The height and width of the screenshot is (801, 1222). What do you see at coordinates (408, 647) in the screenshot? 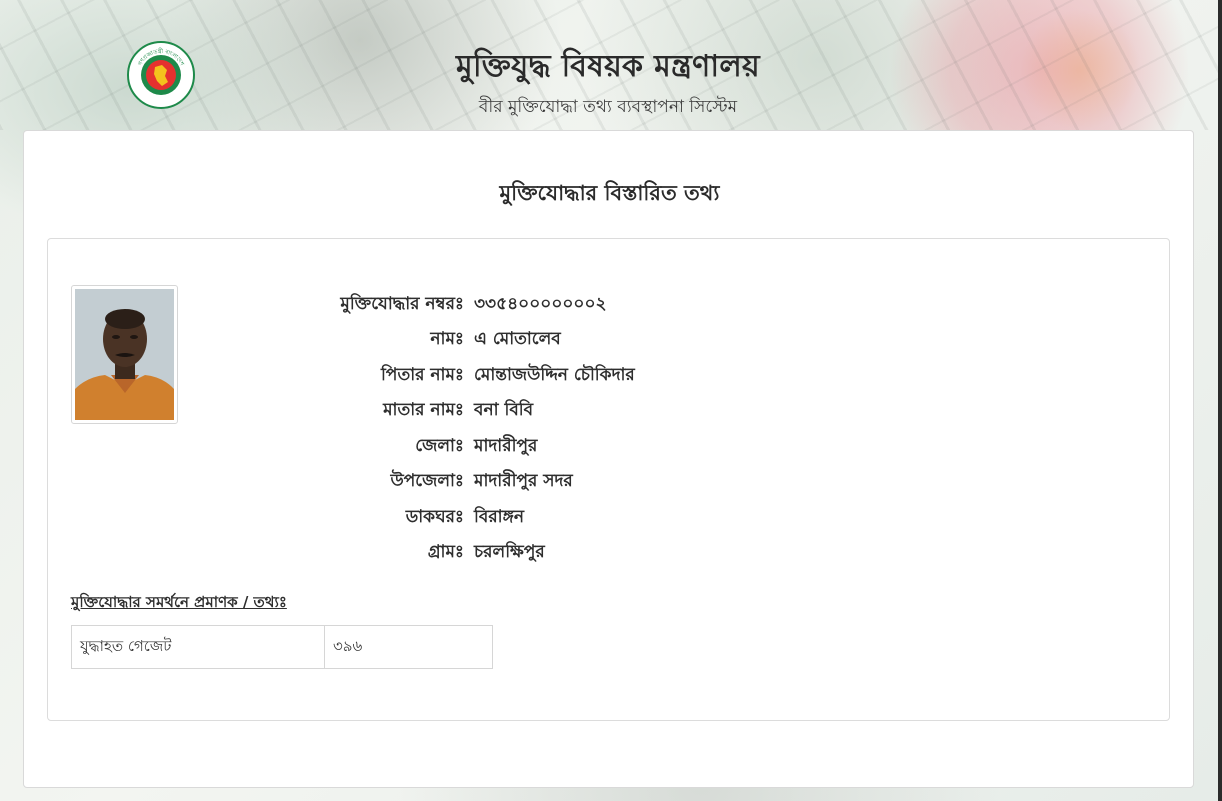
I see `proof-number-cell: ৩৯৬` at bounding box center [408, 647].